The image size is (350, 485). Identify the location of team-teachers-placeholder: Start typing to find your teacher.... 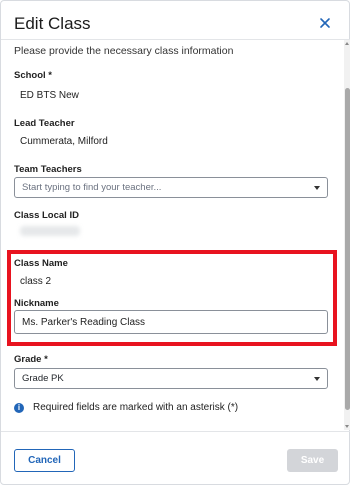
(92, 187).